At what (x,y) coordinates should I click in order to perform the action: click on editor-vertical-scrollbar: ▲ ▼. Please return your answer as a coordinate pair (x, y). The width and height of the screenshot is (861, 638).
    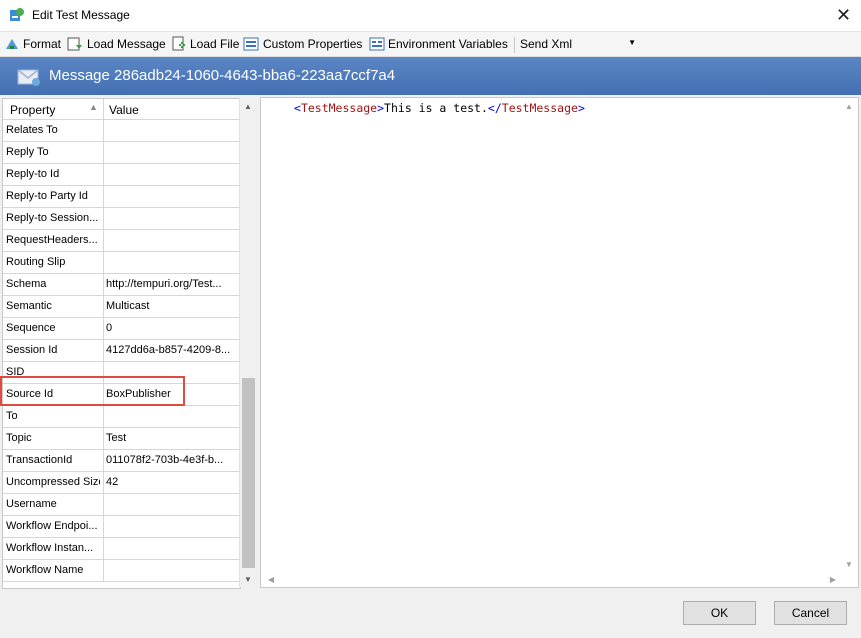
    Looking at the image, I should click on (849, 335).